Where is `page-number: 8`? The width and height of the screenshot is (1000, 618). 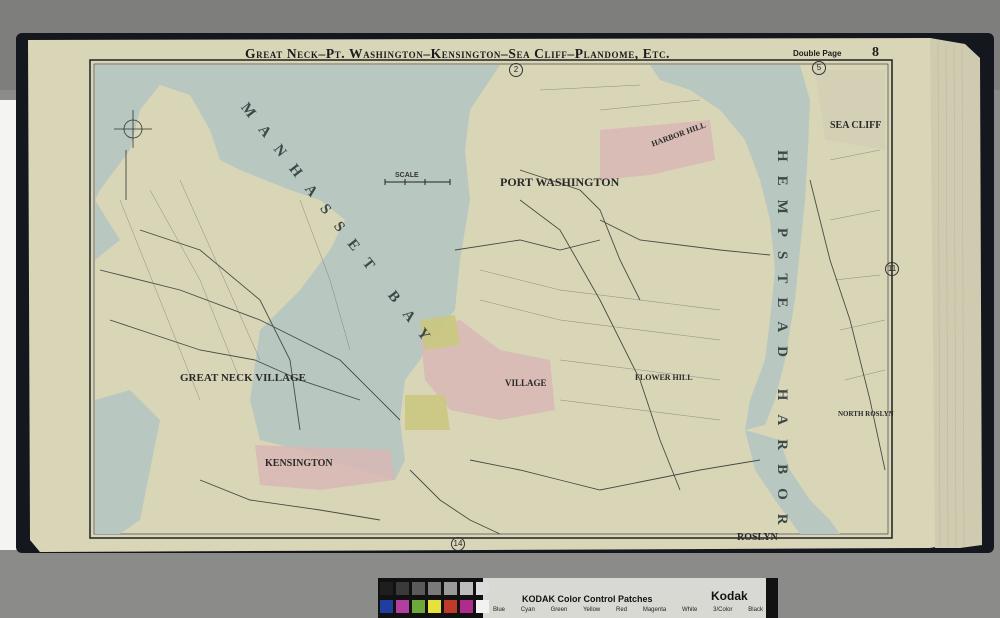 page-number: 8 is located at coordinates (875, 52).